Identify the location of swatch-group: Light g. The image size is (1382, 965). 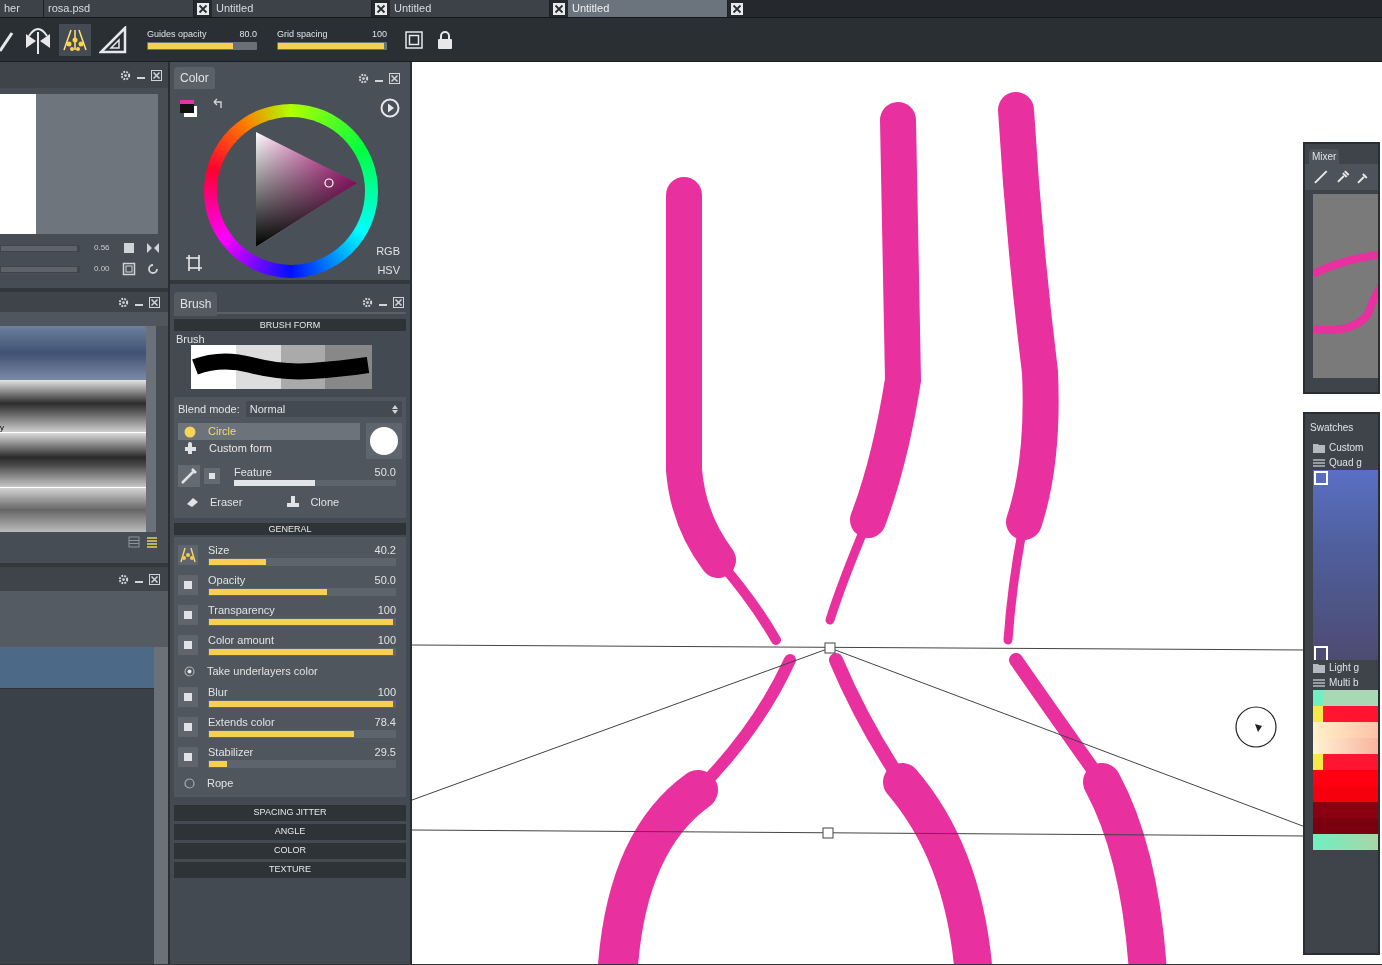
(1345, 667).